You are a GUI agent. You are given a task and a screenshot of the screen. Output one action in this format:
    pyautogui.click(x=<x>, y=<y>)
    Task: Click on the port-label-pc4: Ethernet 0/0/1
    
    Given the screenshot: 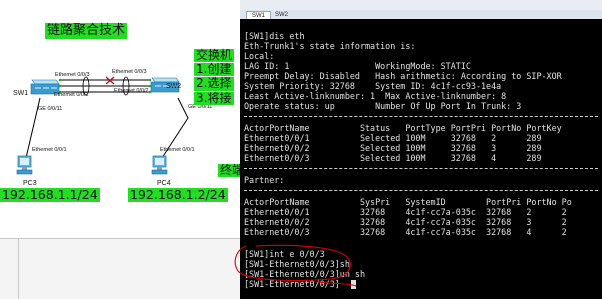 What is the action you would take?
    pyautogui.click(x=177, y=150)
    